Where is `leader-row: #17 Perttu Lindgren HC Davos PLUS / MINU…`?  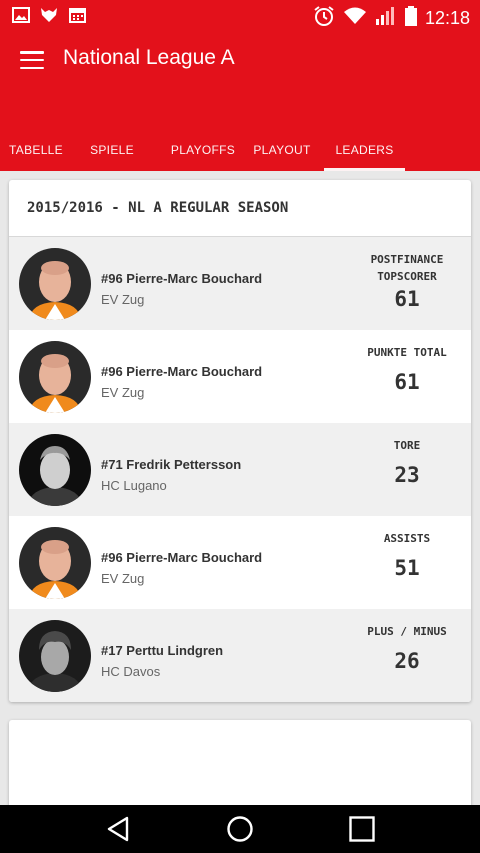 leader-row: #17 Perttu Lindgren HC Davos PLUS / MINU… is located at coordinates (240, 655).